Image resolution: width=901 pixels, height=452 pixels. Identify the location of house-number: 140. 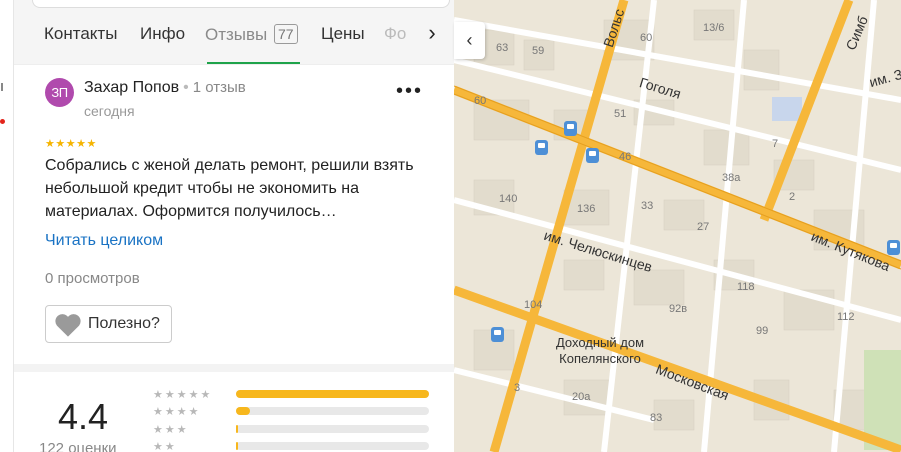
(508, 199).